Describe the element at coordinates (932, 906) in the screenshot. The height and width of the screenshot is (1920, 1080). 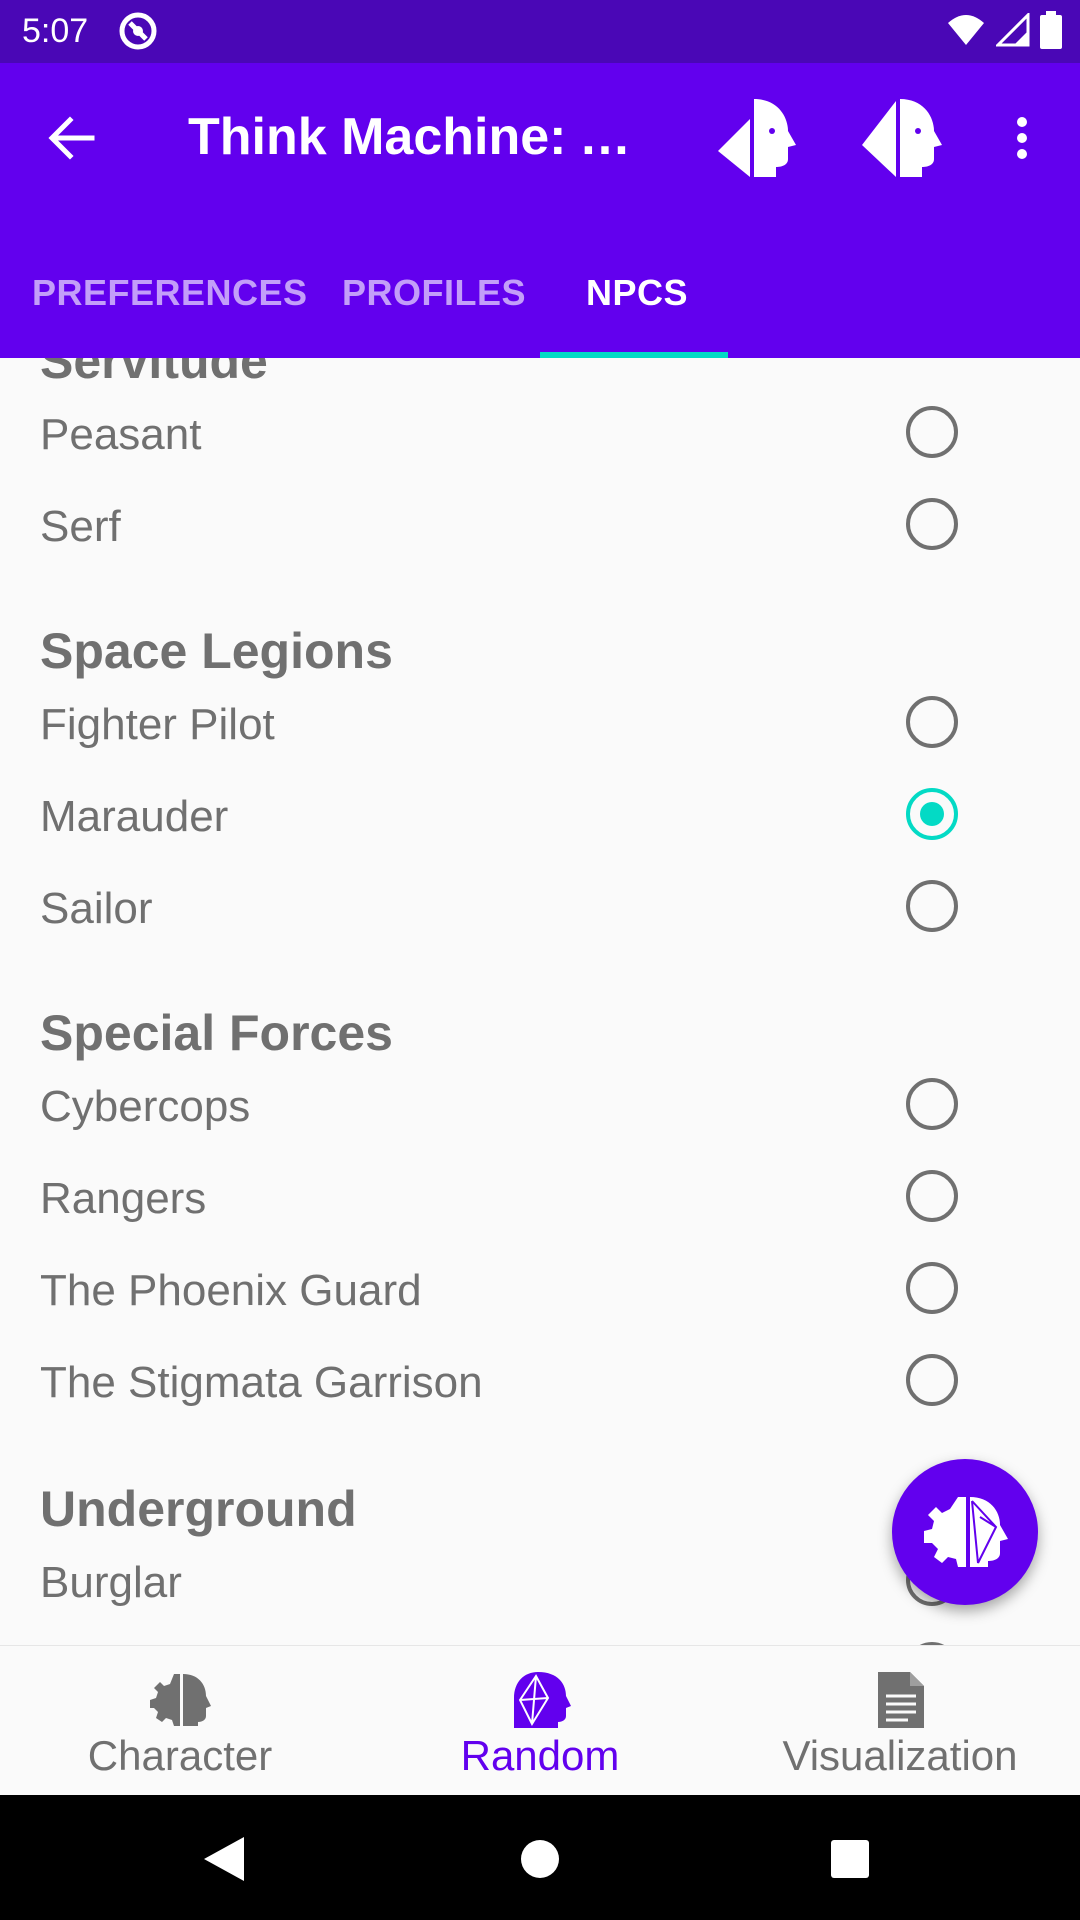
I see `radio-sailor` at that location.